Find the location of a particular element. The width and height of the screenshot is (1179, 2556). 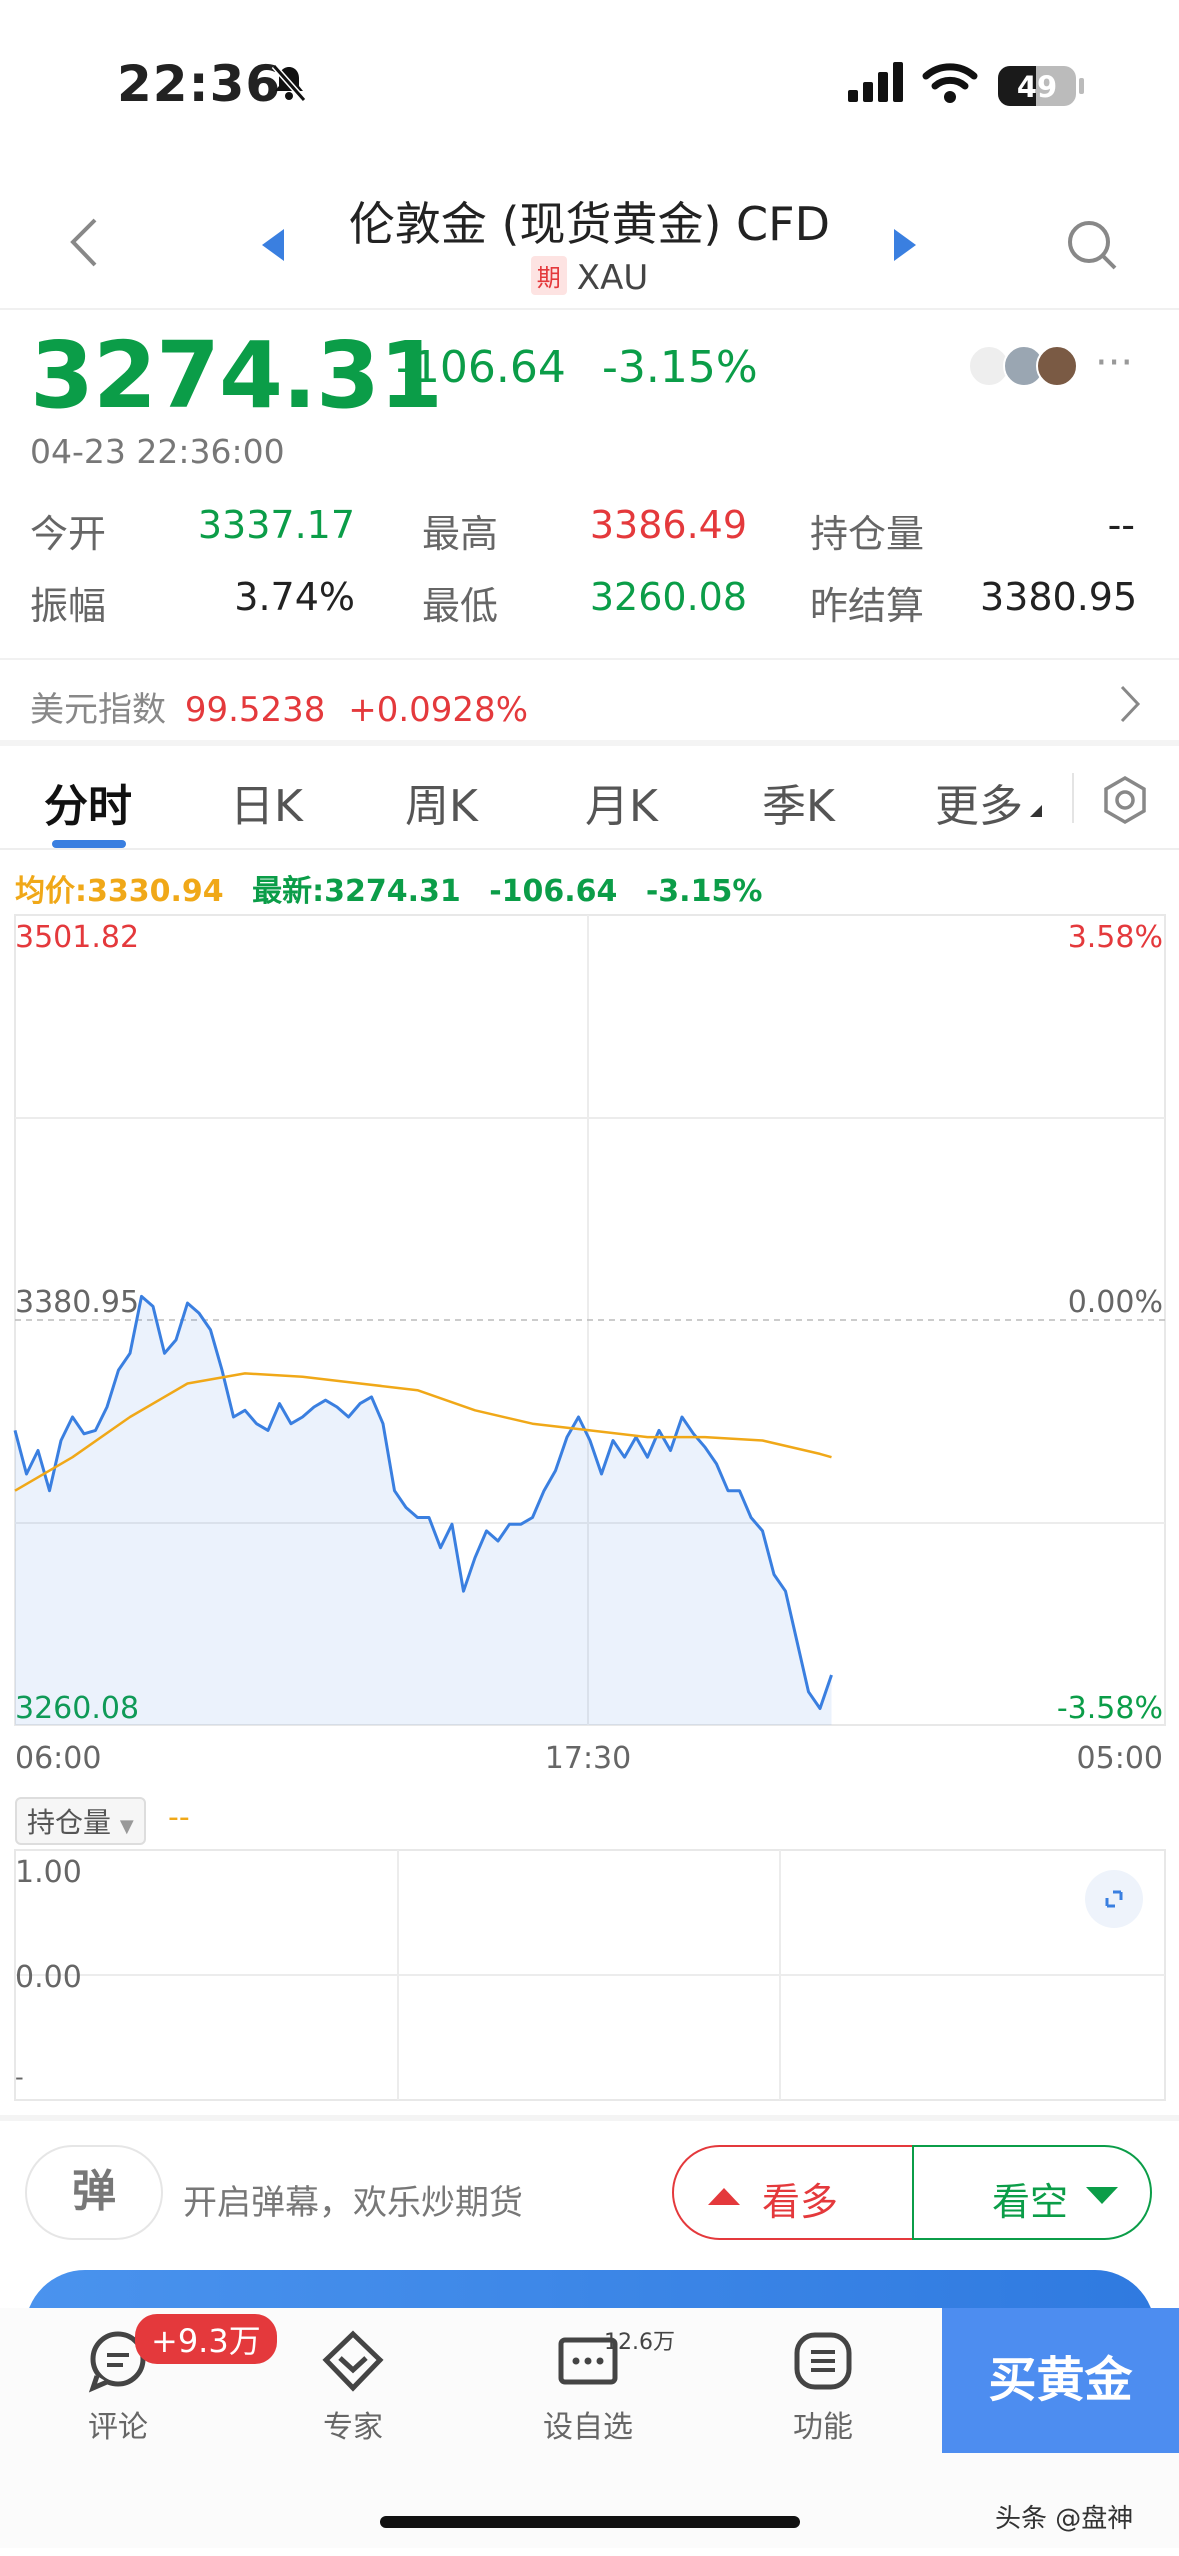

danmu-icon: 弹 is located at coordinates (94, 2191).